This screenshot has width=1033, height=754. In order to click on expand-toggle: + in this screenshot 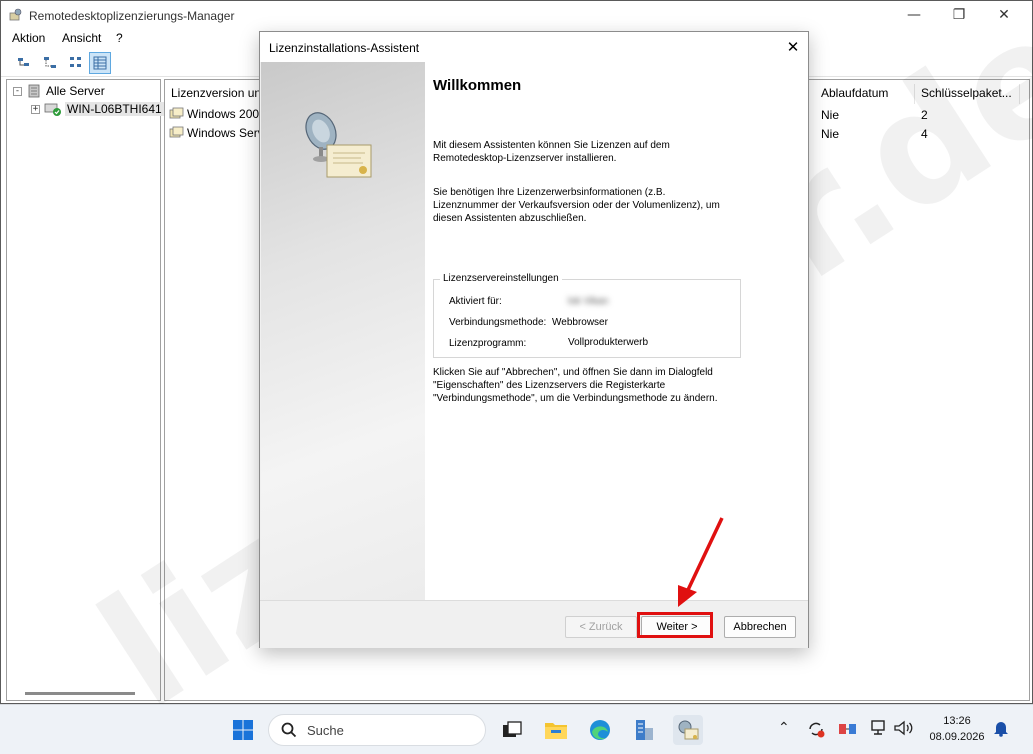, I will do `click(35, 109)`.